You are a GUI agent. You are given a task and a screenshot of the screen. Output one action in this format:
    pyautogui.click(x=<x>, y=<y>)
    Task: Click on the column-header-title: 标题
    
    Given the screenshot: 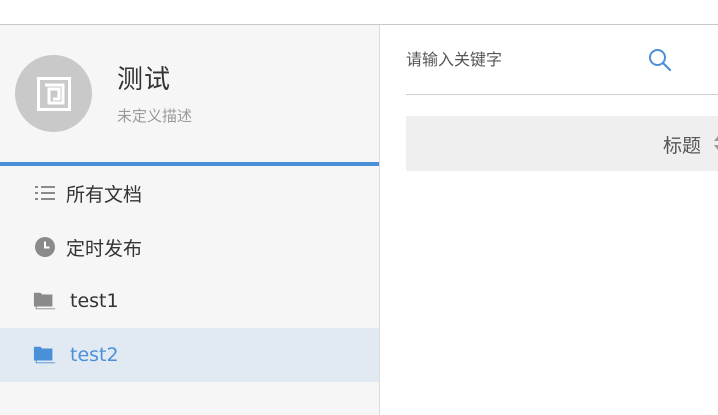 What is the action you would take?
    pyautogui.click(x=682, y=144)
    